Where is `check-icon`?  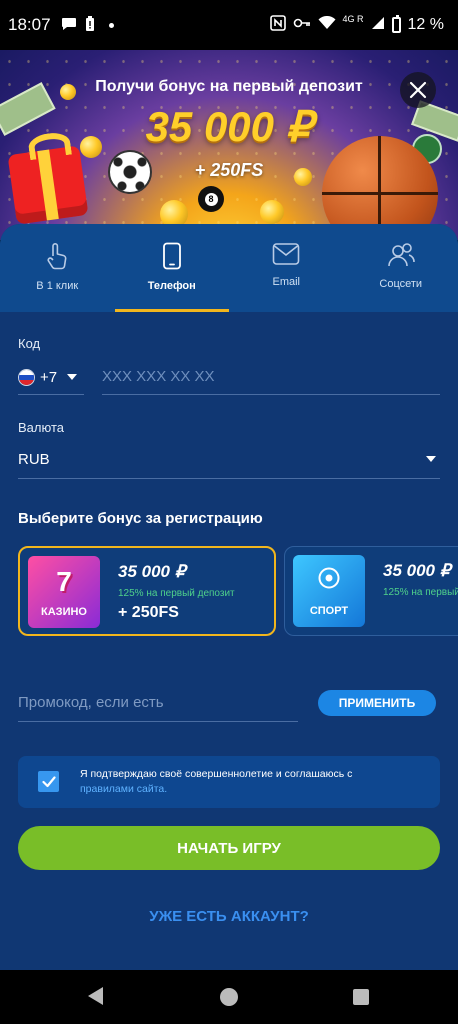
check-icon is located at coordinates (48, 781).